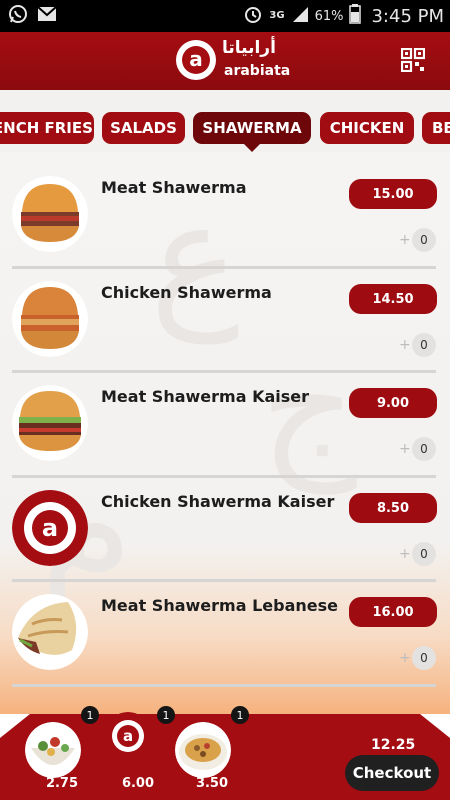 The image size is (450, 800). I want to click on menu-item: Meat Shawerma Lebanese 16.00 + 0, so click(225, 622).